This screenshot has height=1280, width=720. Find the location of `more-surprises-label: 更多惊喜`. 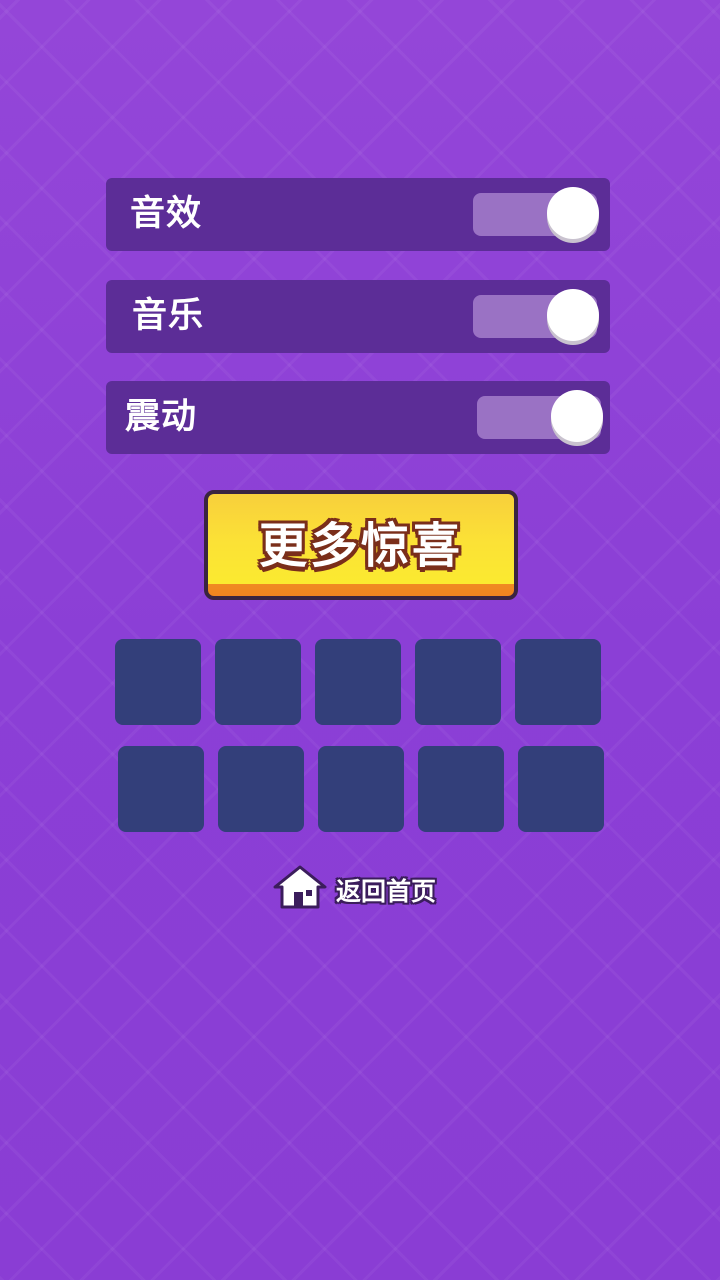

more-surprises-label: 更多惊喜 is located at coordinates (360, 546).